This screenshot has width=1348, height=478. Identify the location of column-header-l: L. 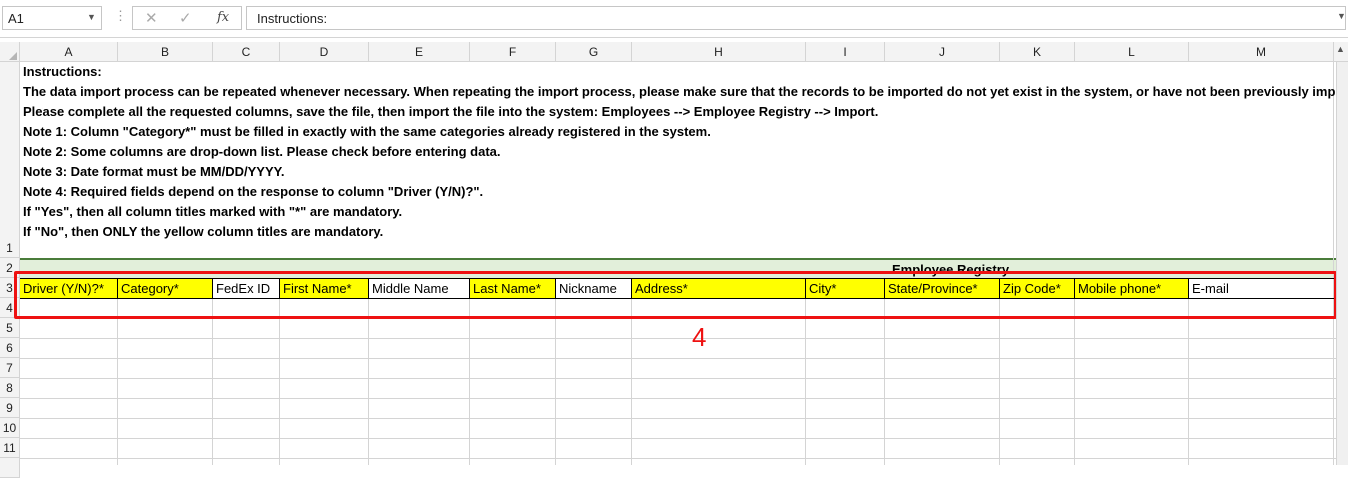
(1132, 52).